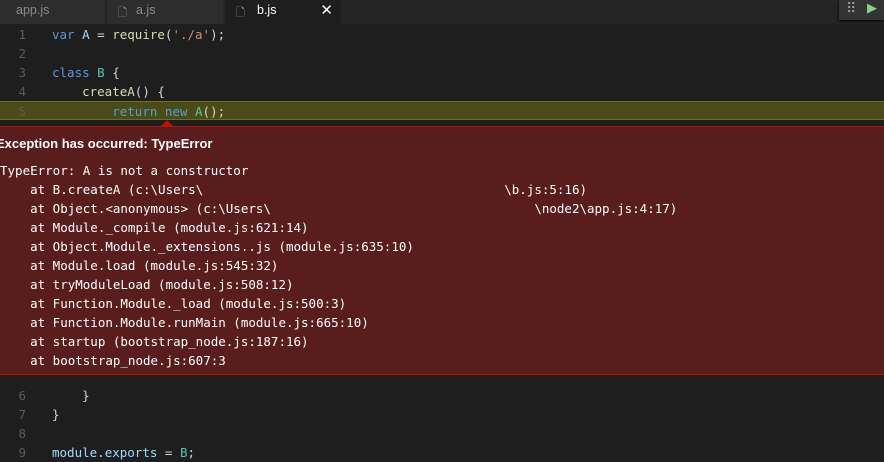 Image resolution: width=884 pixels, height=462 pixels. I want to click on stack-frame: at Module._compile (module.js:621:14), so click(154, 227).